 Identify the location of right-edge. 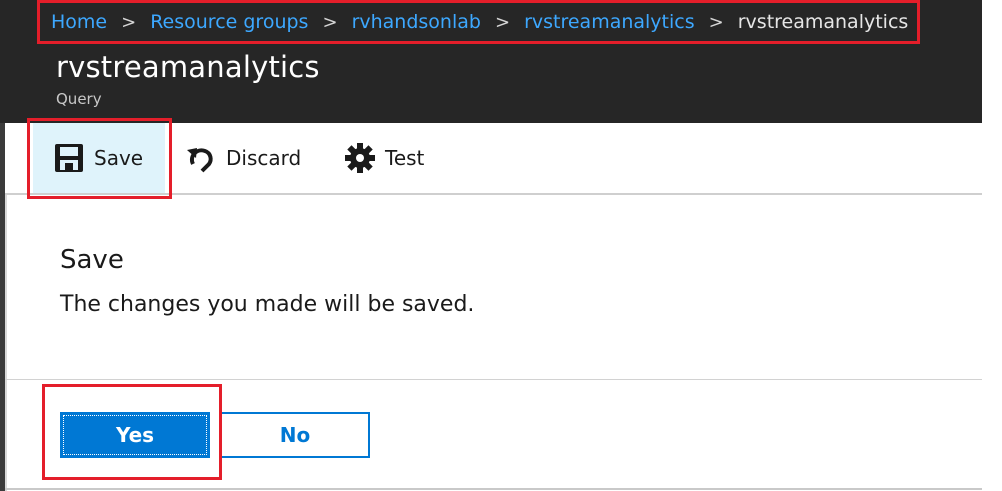
(992, 245).